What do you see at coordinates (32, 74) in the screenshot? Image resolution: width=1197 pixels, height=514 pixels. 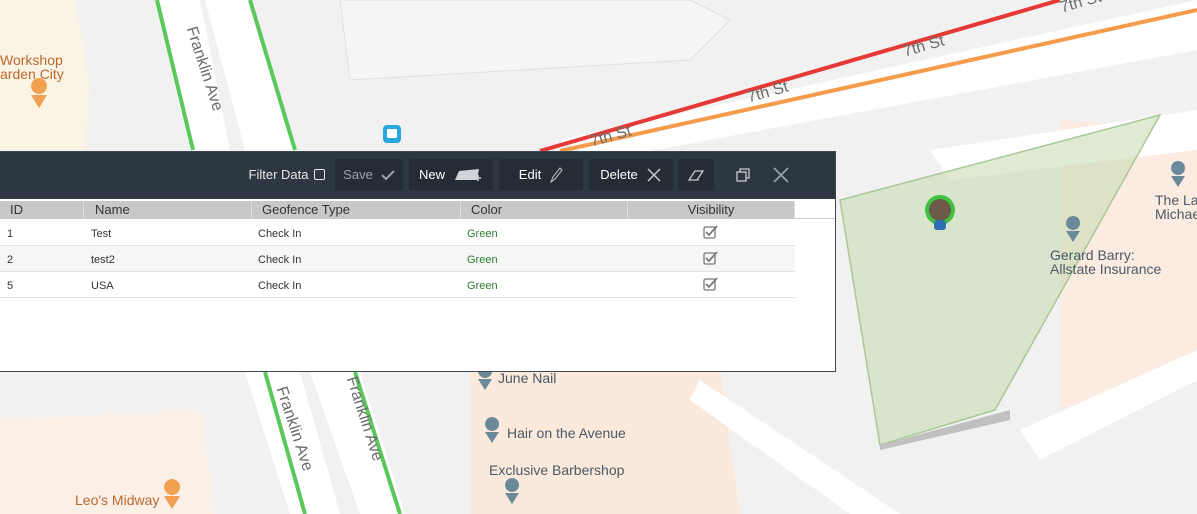 I see `poi-label: arden City` at bounding box center [32, 74].